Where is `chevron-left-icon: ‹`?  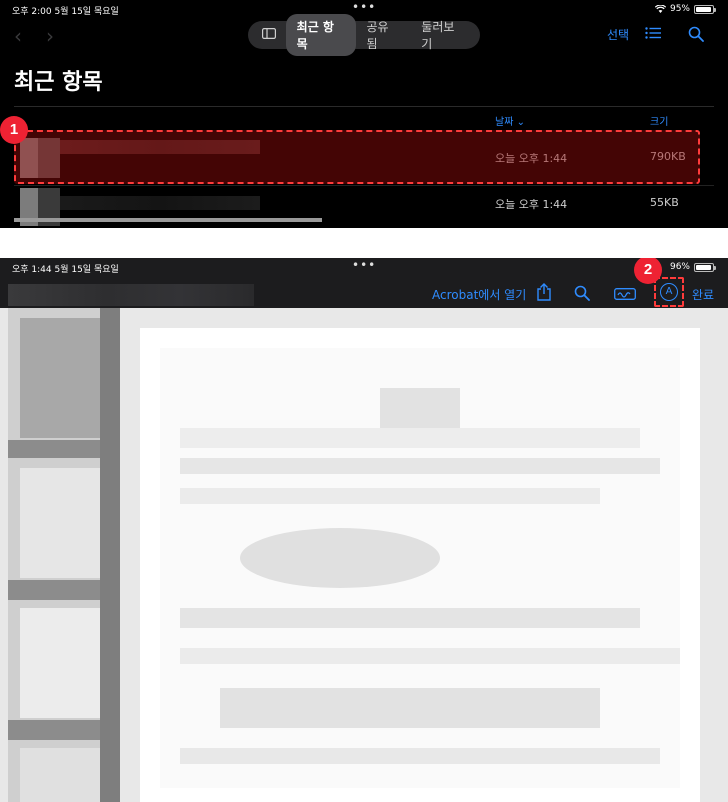 chevron-left-icon: ‹ is located at coordinates (18, 36).